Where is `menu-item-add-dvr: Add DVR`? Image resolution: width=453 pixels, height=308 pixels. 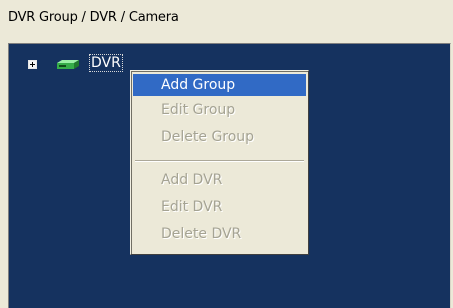
menu-item-add-dvr: Add DVR is located at coordinates (219, 180).